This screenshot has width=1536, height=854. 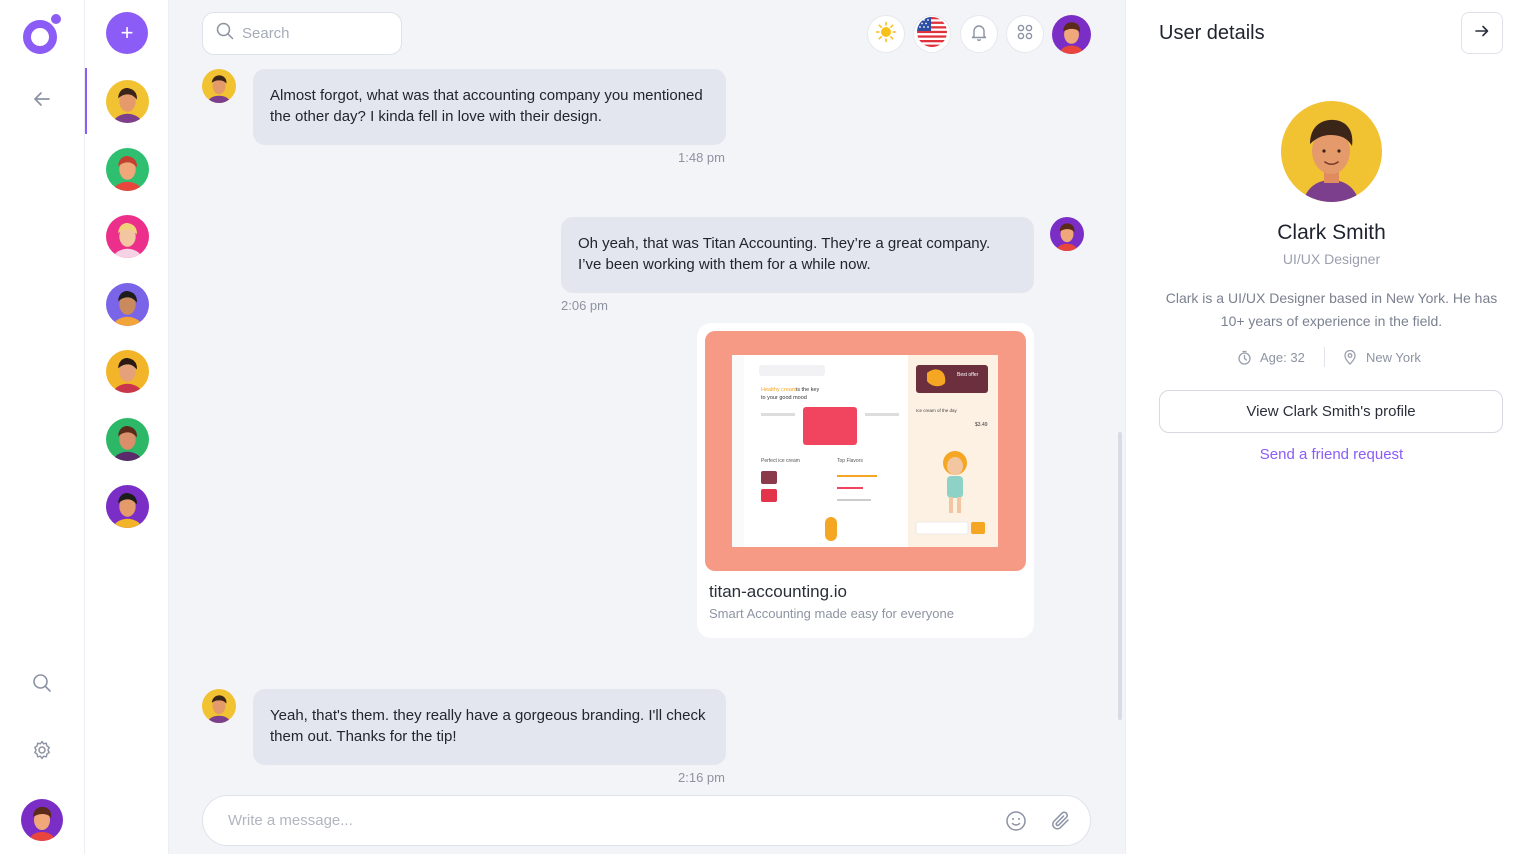 I want to click on gear-icon, so click(x=42, y=752).